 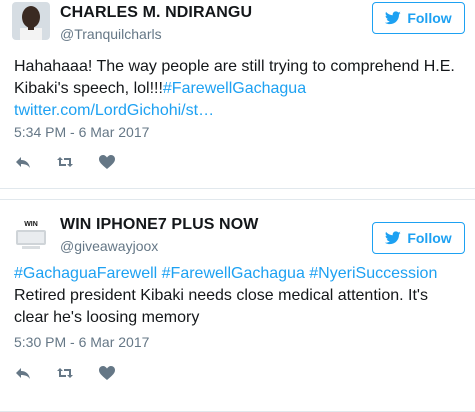 I want to click on avatar-photo, so click(x=31, y=21).